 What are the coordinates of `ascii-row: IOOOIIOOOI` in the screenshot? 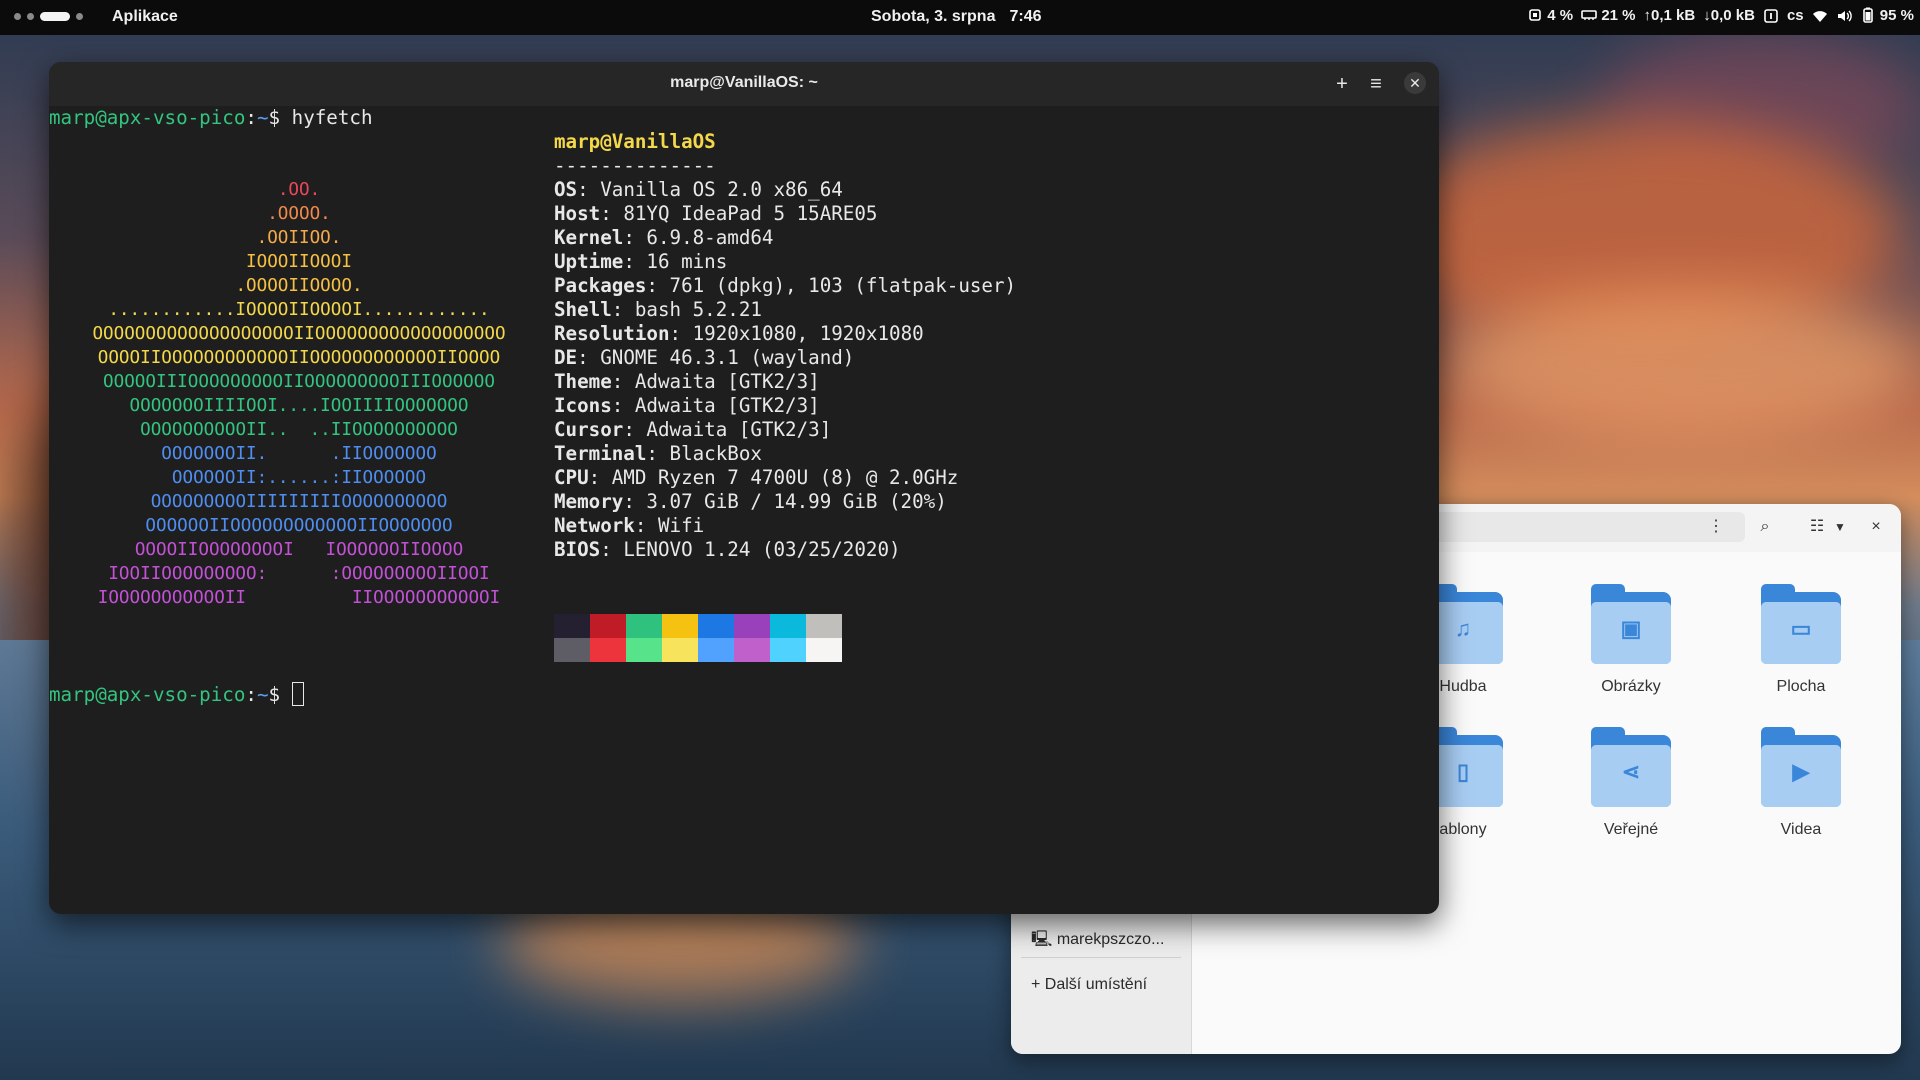 It's located at (299, 262).